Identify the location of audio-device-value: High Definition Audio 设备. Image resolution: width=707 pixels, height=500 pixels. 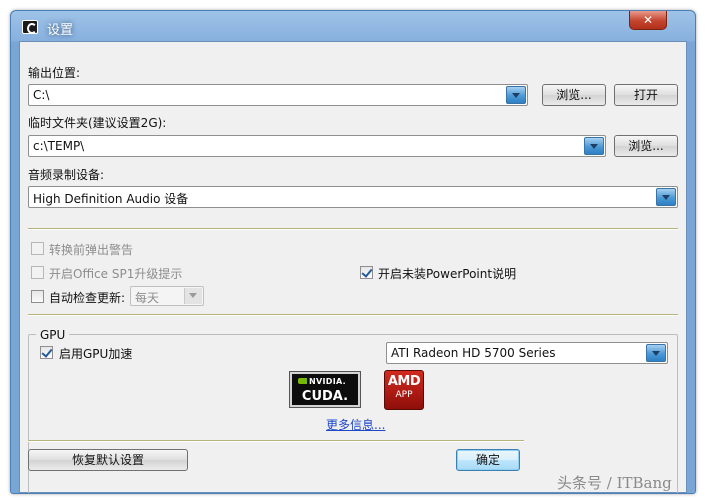
(111, 199).